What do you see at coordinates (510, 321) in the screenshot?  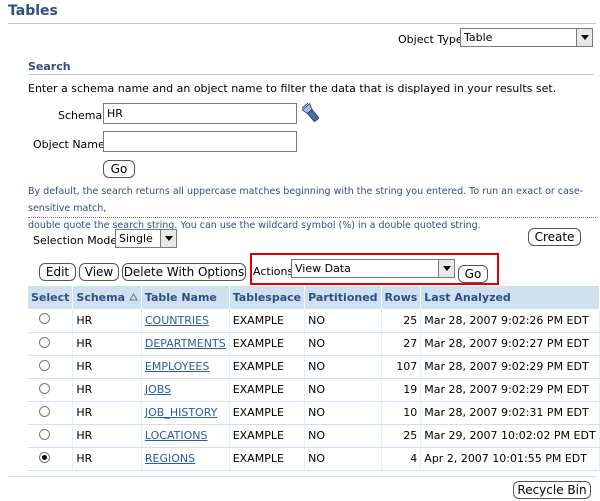 I see `row-last-analyzed: Mar 28, 2007 9:02:26 PM EDT` at bounding box center [510, 321].